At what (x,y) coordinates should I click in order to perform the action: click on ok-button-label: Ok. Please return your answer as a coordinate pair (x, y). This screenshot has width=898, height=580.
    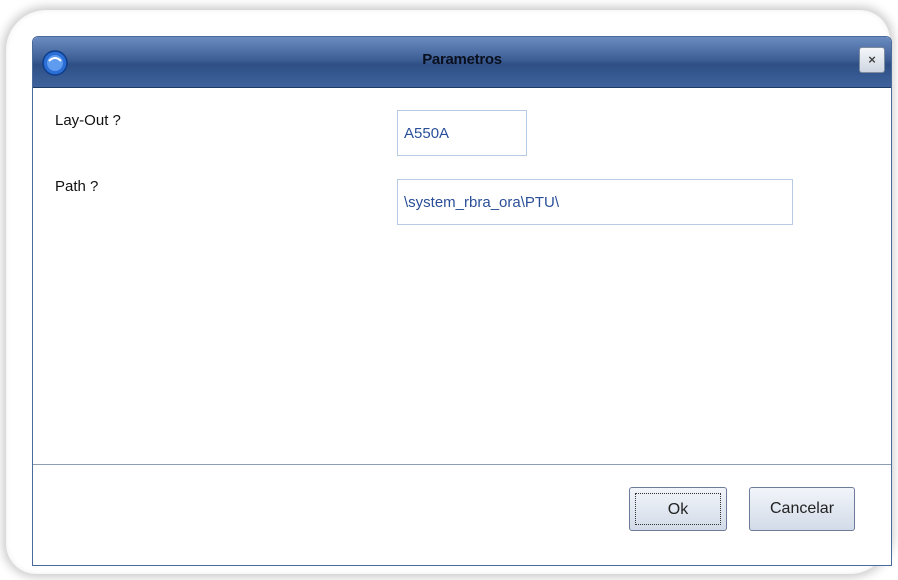
    Looking at the image, I should click on (678, 509).